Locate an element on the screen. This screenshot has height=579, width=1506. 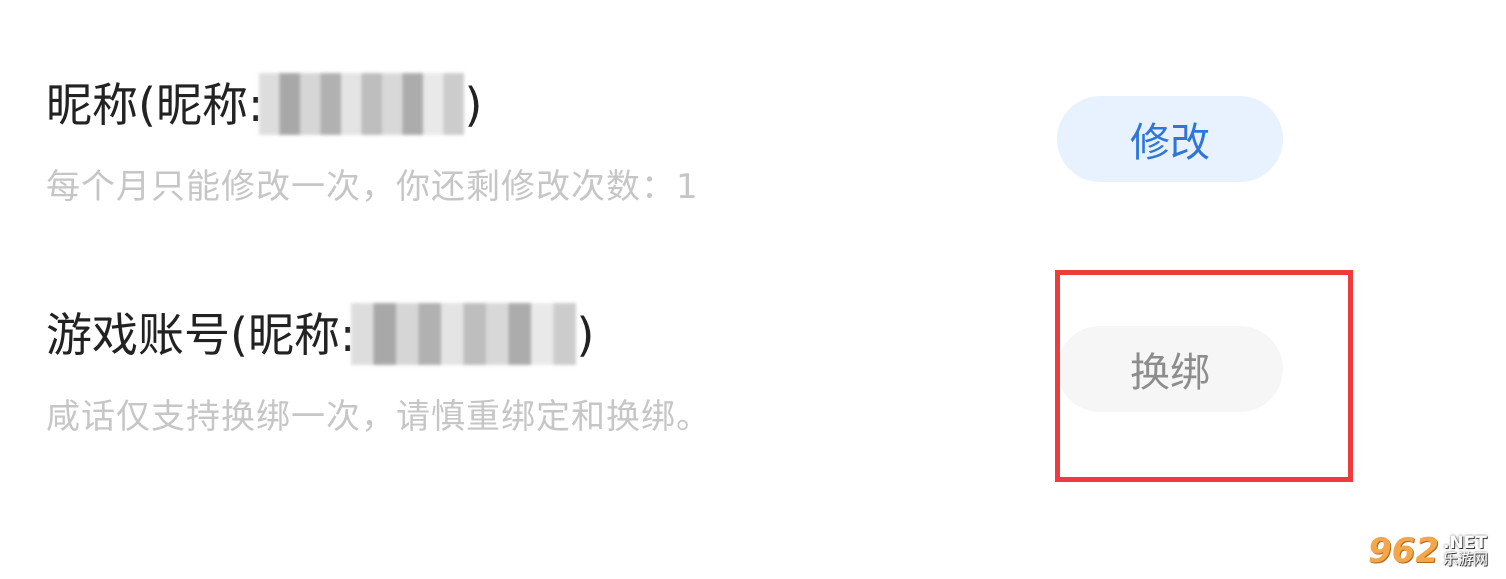
watermark-text: .NET 乐游网 is located at coordinates (1465, 551).